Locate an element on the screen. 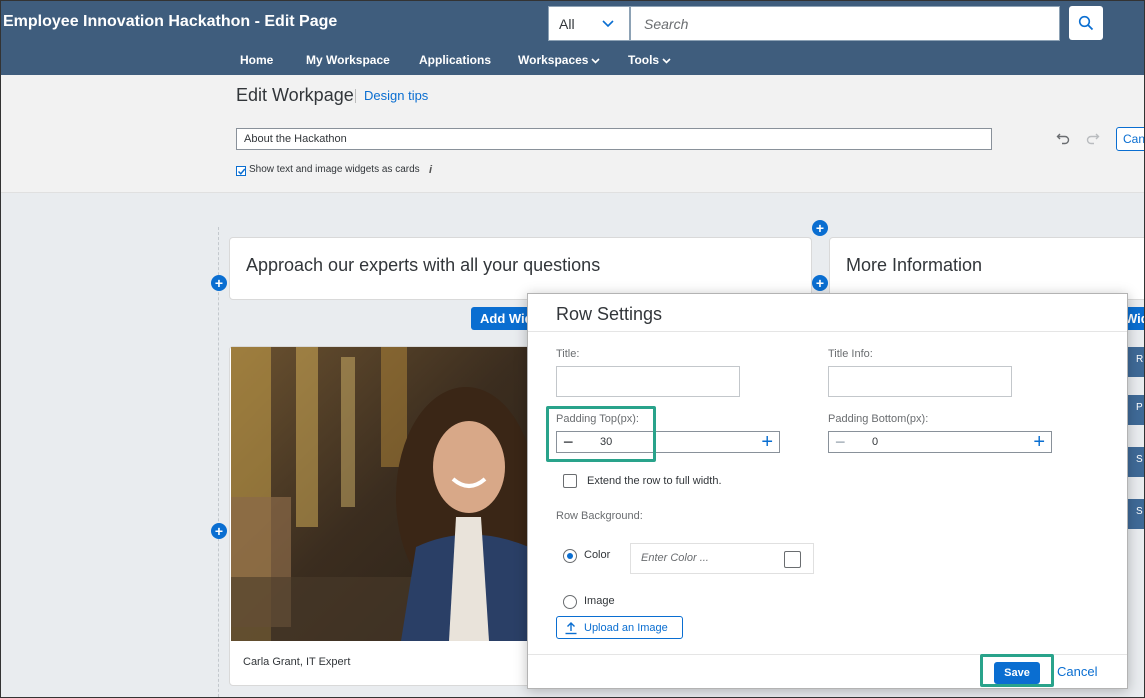 Image resolution: width=1145 pixels, height=698 pixels. title-label: Title: is located at coordinates (568, 354).